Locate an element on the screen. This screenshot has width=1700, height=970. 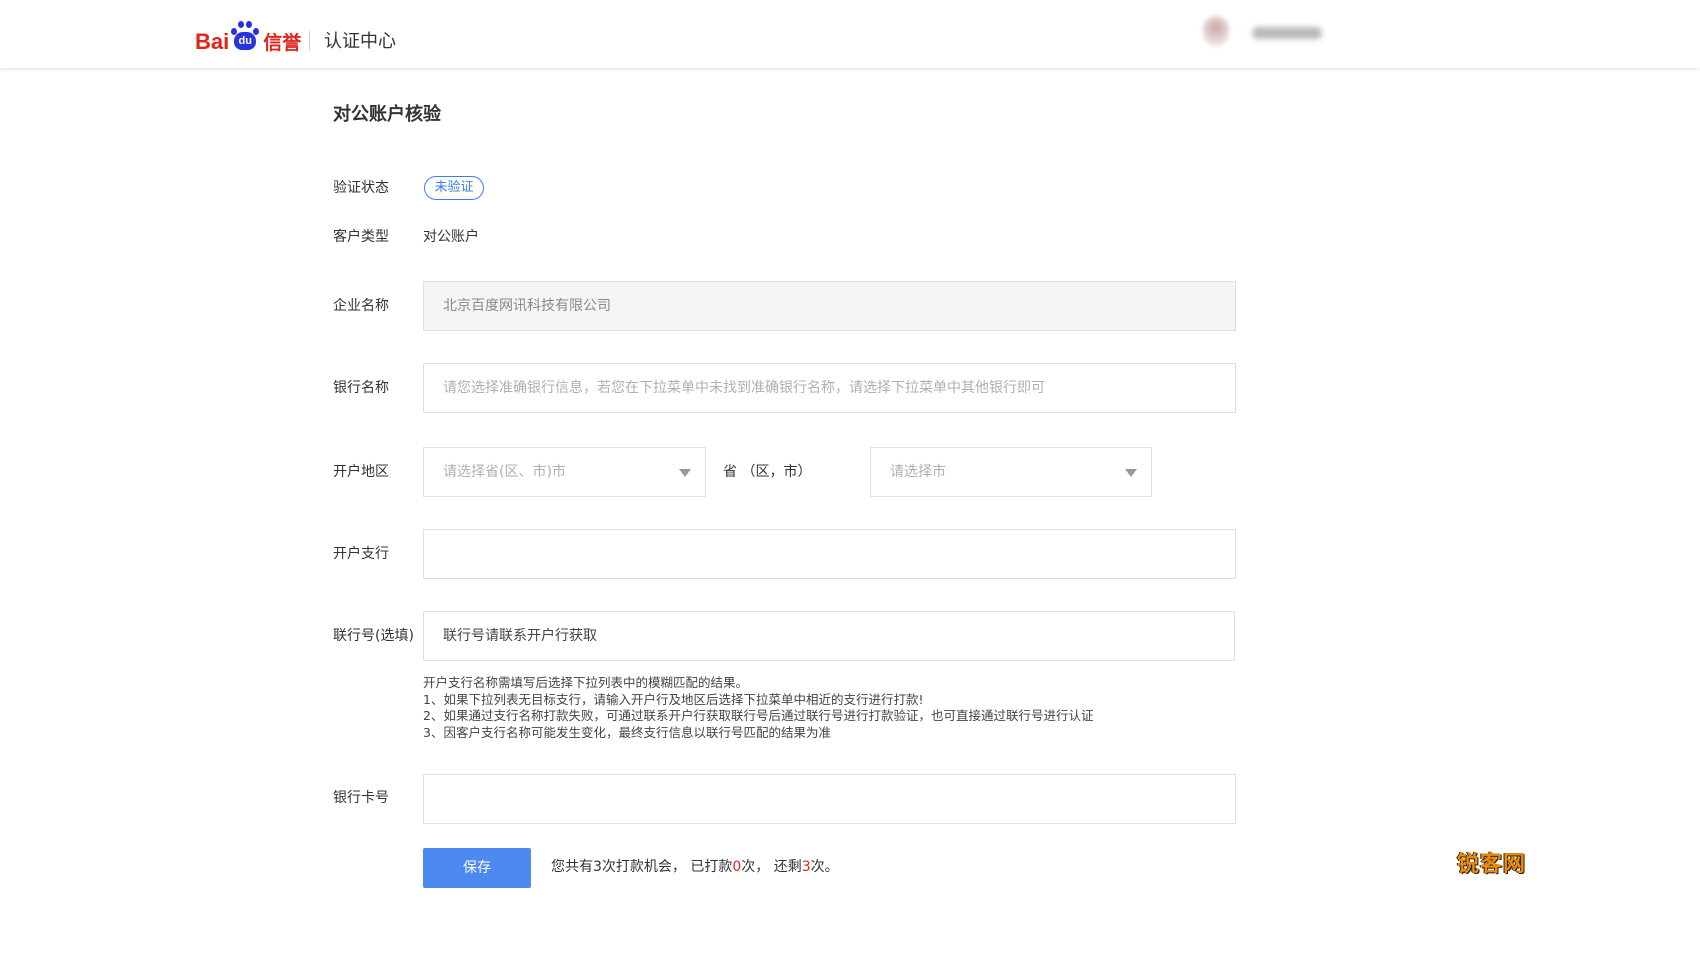
chances-used: 0 is located at coordinates (737, 867).